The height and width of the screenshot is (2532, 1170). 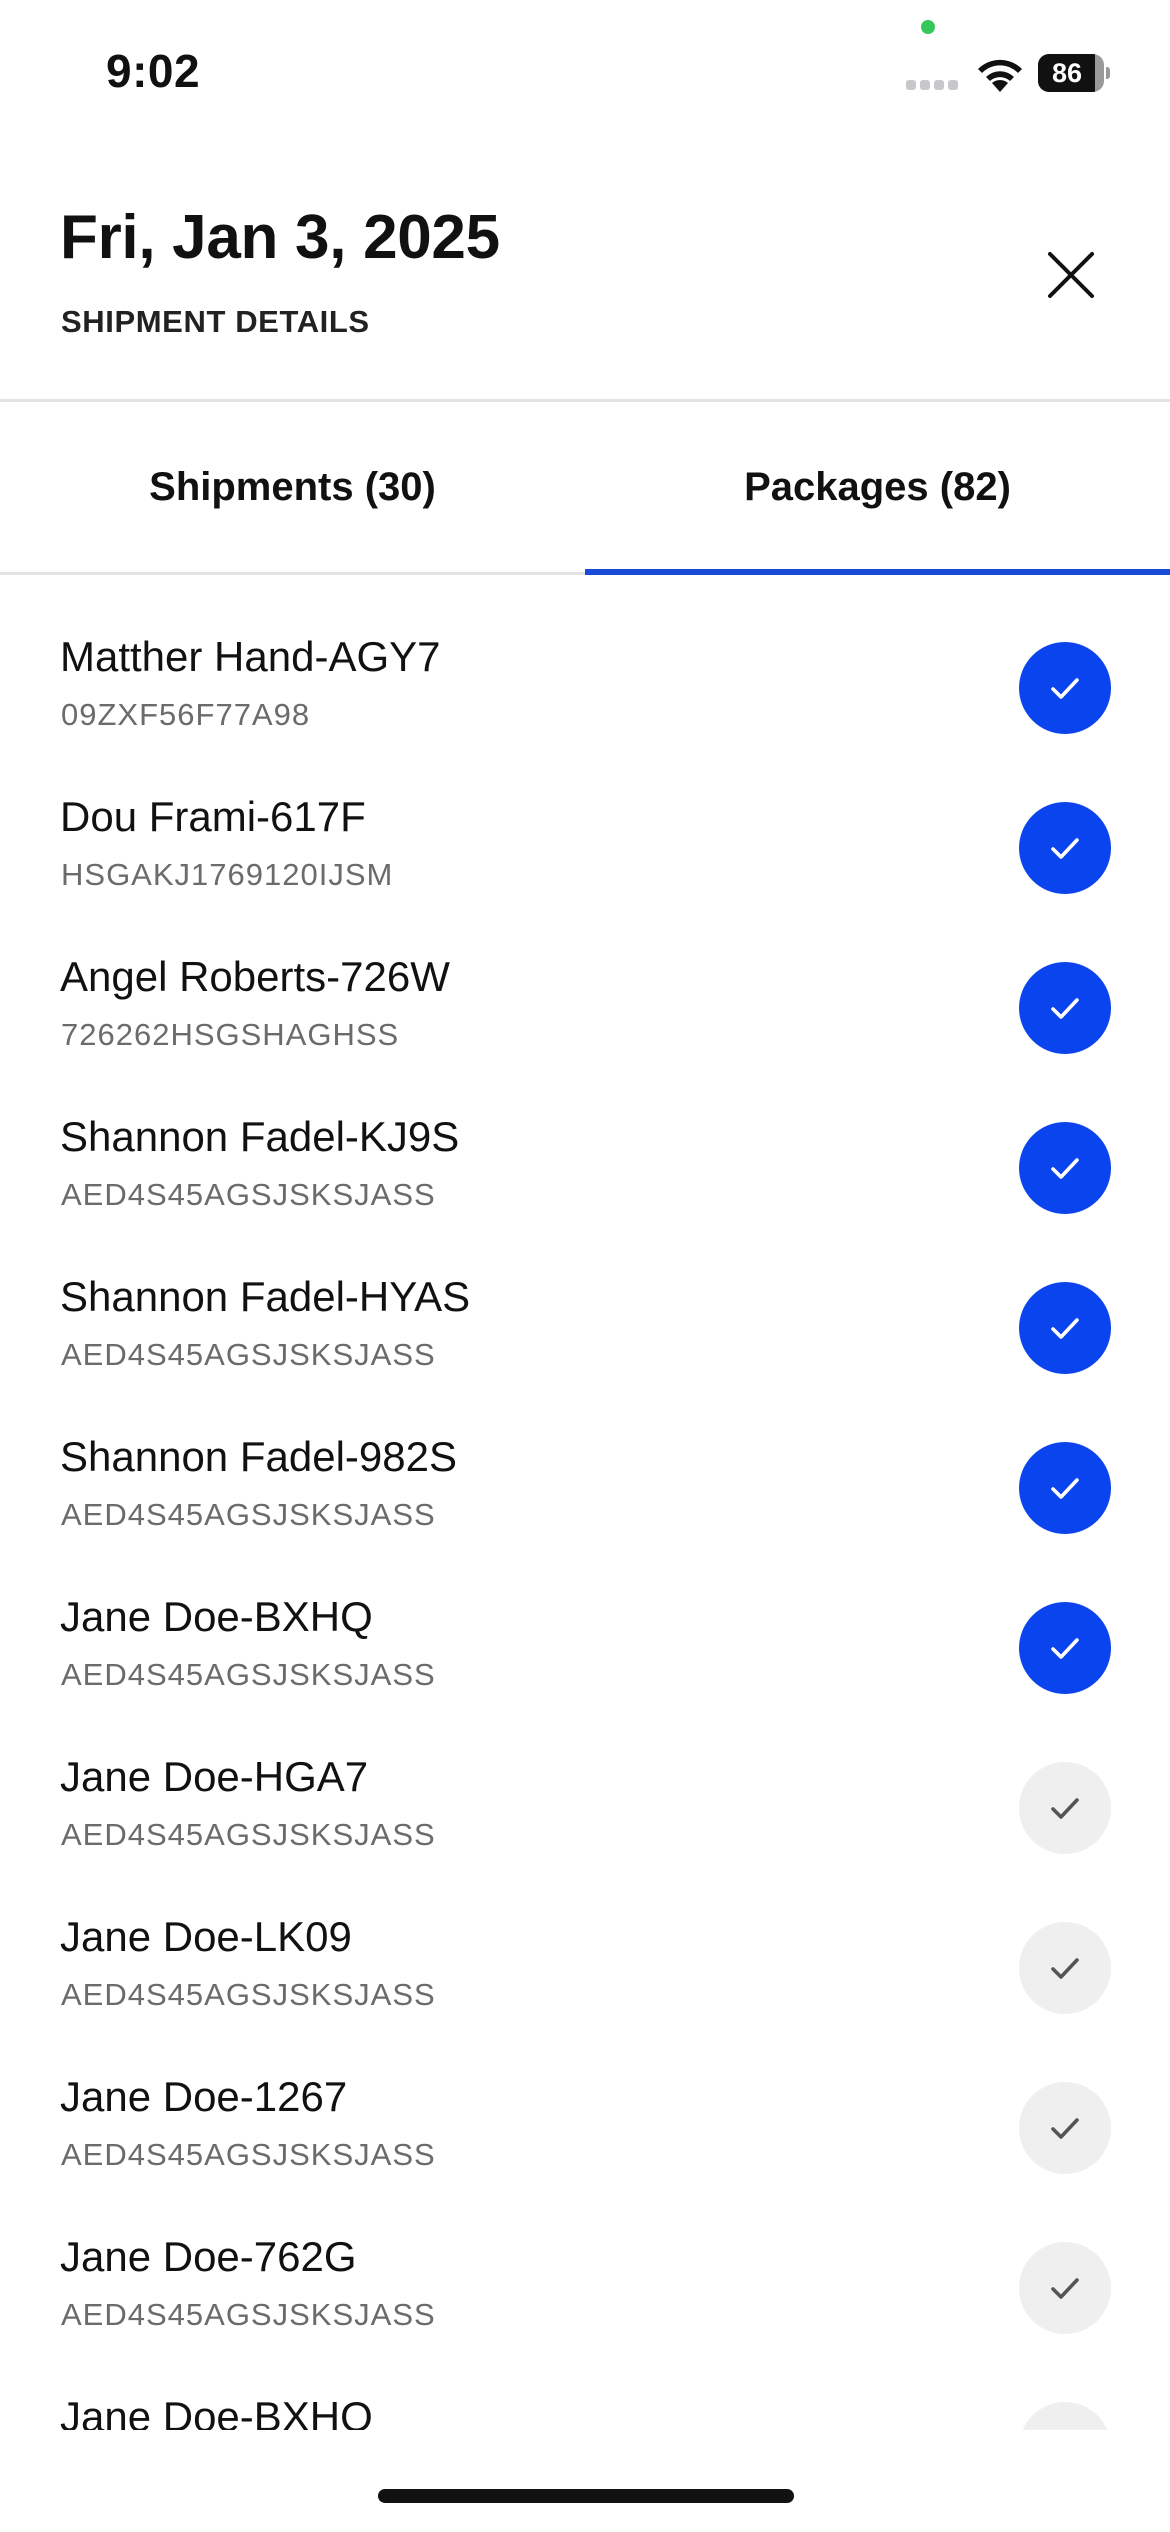 What do you see at coordinates (260, 1136) in the screenshot?
I see `package-name: Shannon Fadel-KJ9S` at bounding box center [260, 1136].